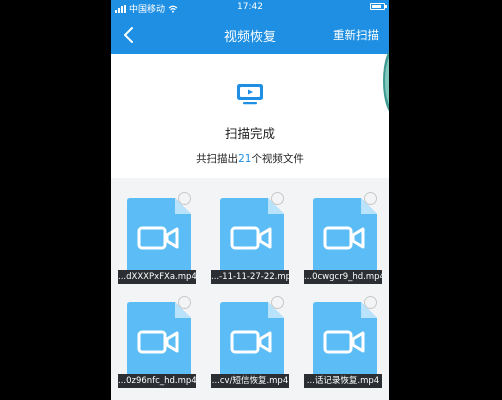  I want to click on video-file-card: ...dXXXPxFXa.mp4, so click(155, 231).